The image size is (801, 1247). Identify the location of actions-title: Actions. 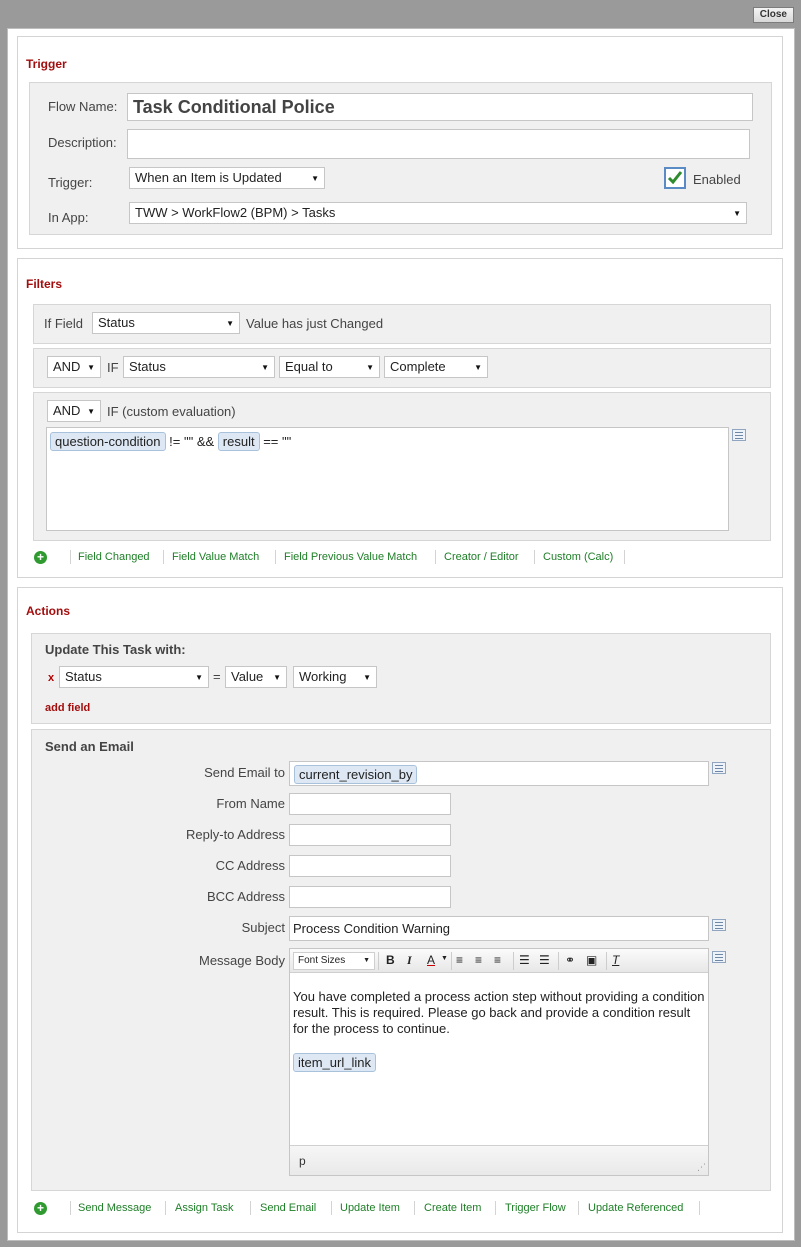
(48, 611).